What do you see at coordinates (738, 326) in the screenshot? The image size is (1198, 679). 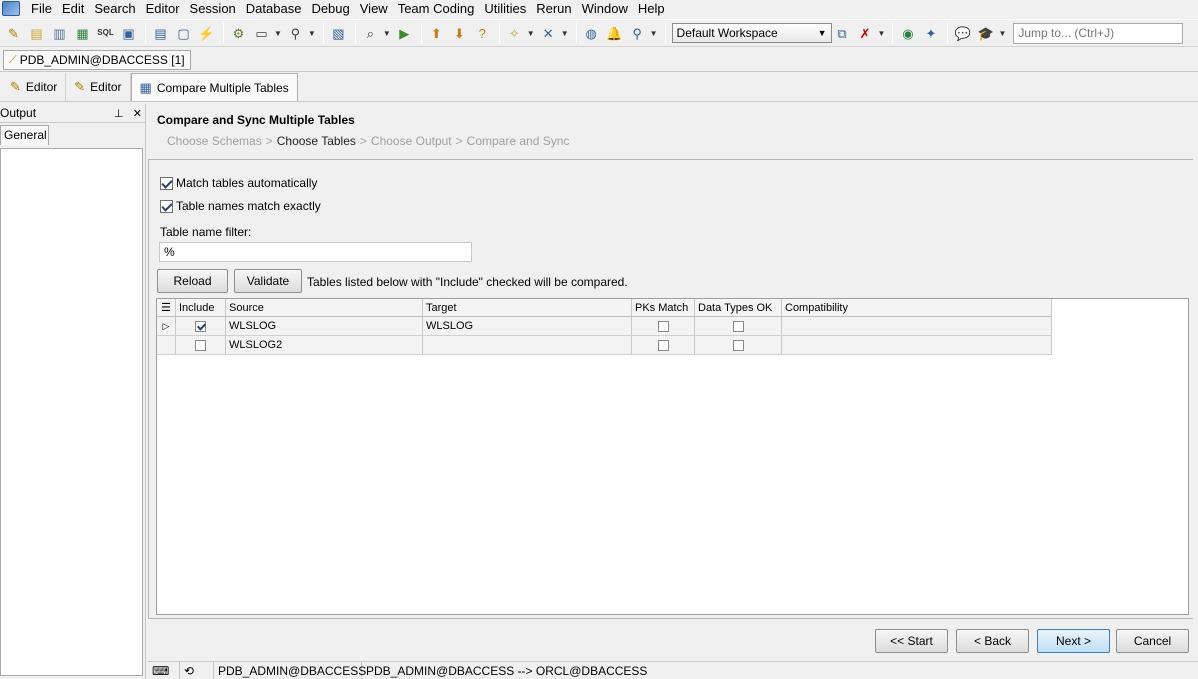 I see `data-types-ok-cell` at bounding box center [738, 326].